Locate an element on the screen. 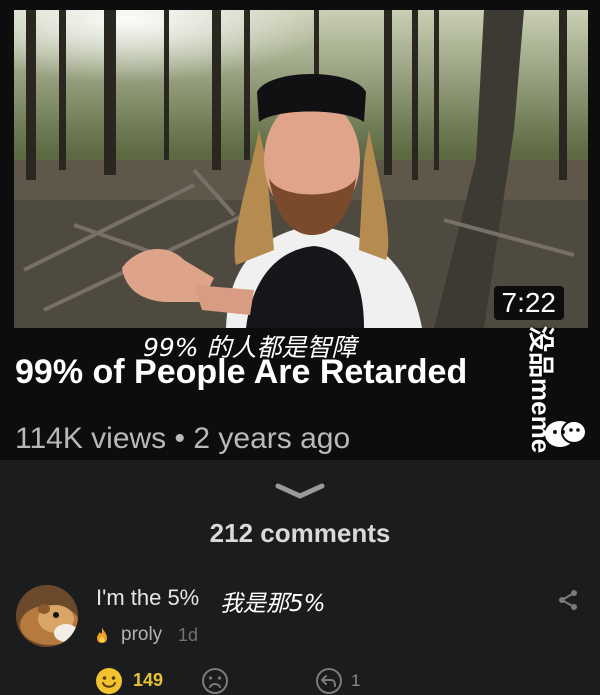 The height and width of the screenshot is (695, 600). guinea-pig-avatar-image is located at coordinates (47, 616).